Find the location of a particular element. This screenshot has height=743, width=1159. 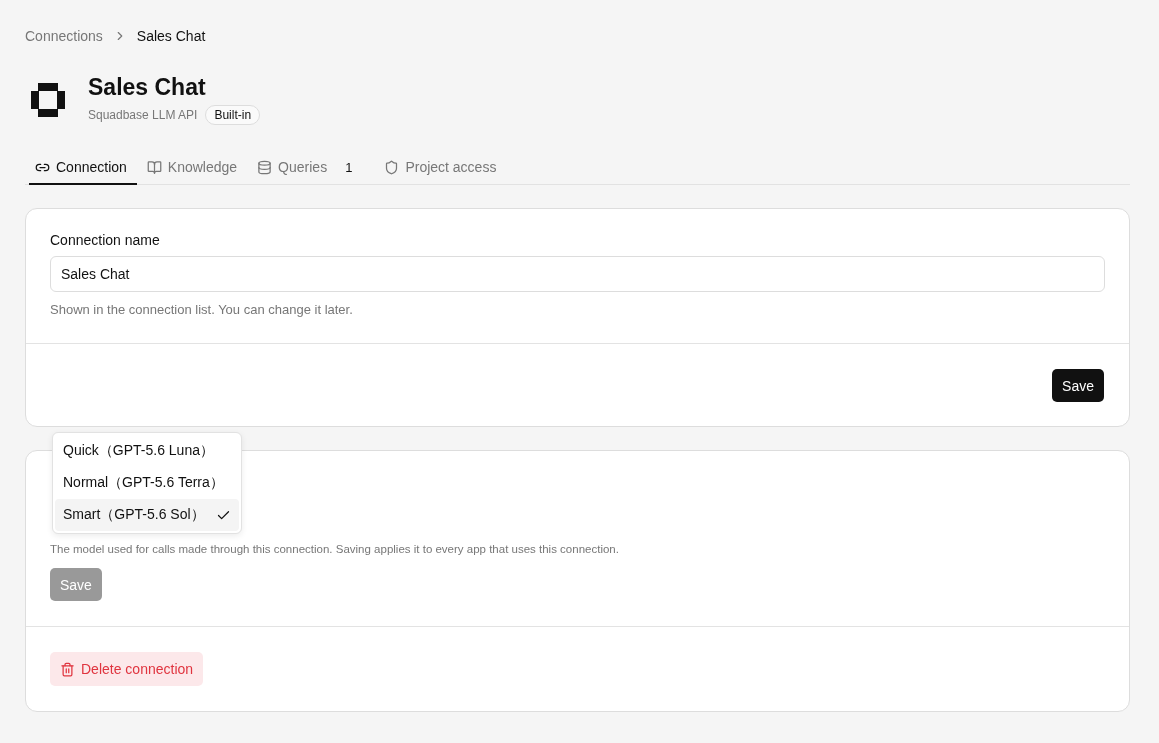

shield-icon is located at coordinates (392, 167).